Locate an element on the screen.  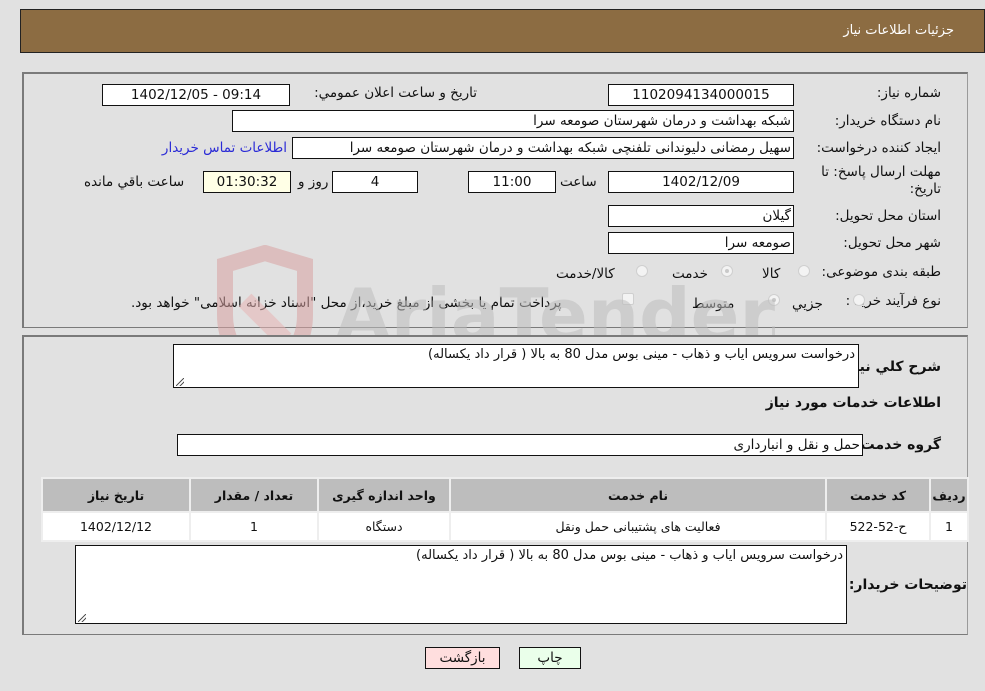
deadline-date-field: 1402/12/09 is located at coordinates (701, 182).